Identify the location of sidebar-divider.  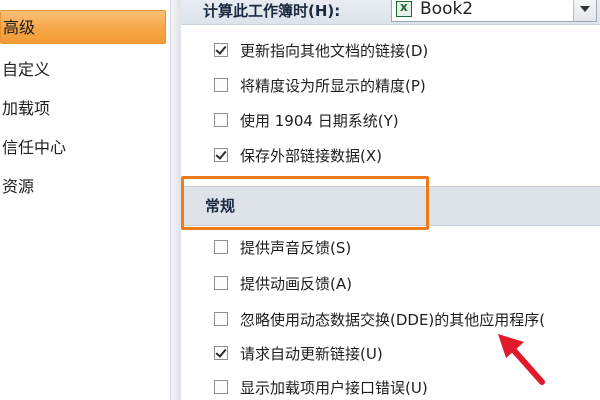
(175, 200).